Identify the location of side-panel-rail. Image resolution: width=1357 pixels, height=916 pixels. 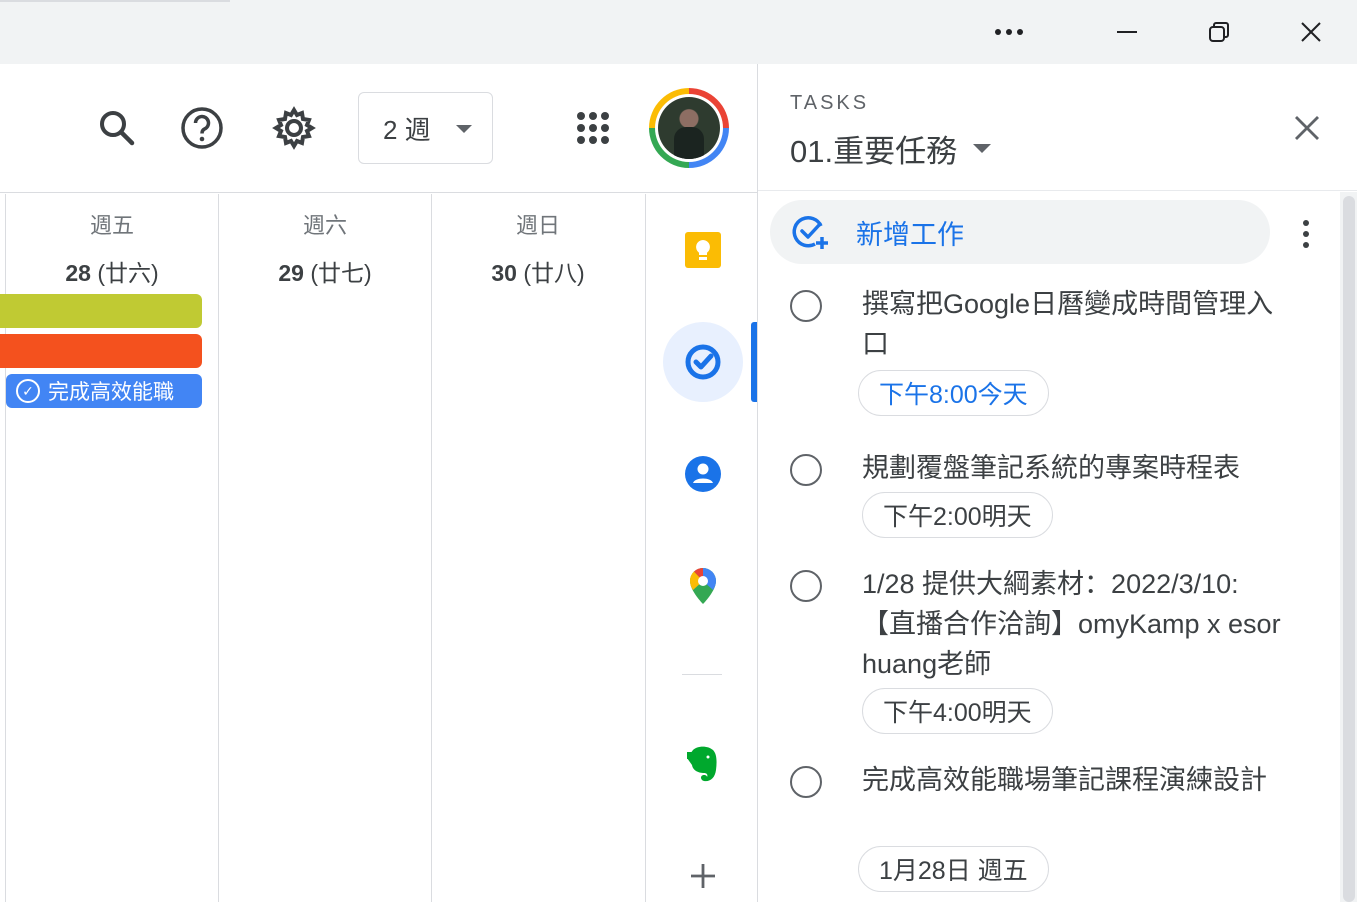
(702, 548).